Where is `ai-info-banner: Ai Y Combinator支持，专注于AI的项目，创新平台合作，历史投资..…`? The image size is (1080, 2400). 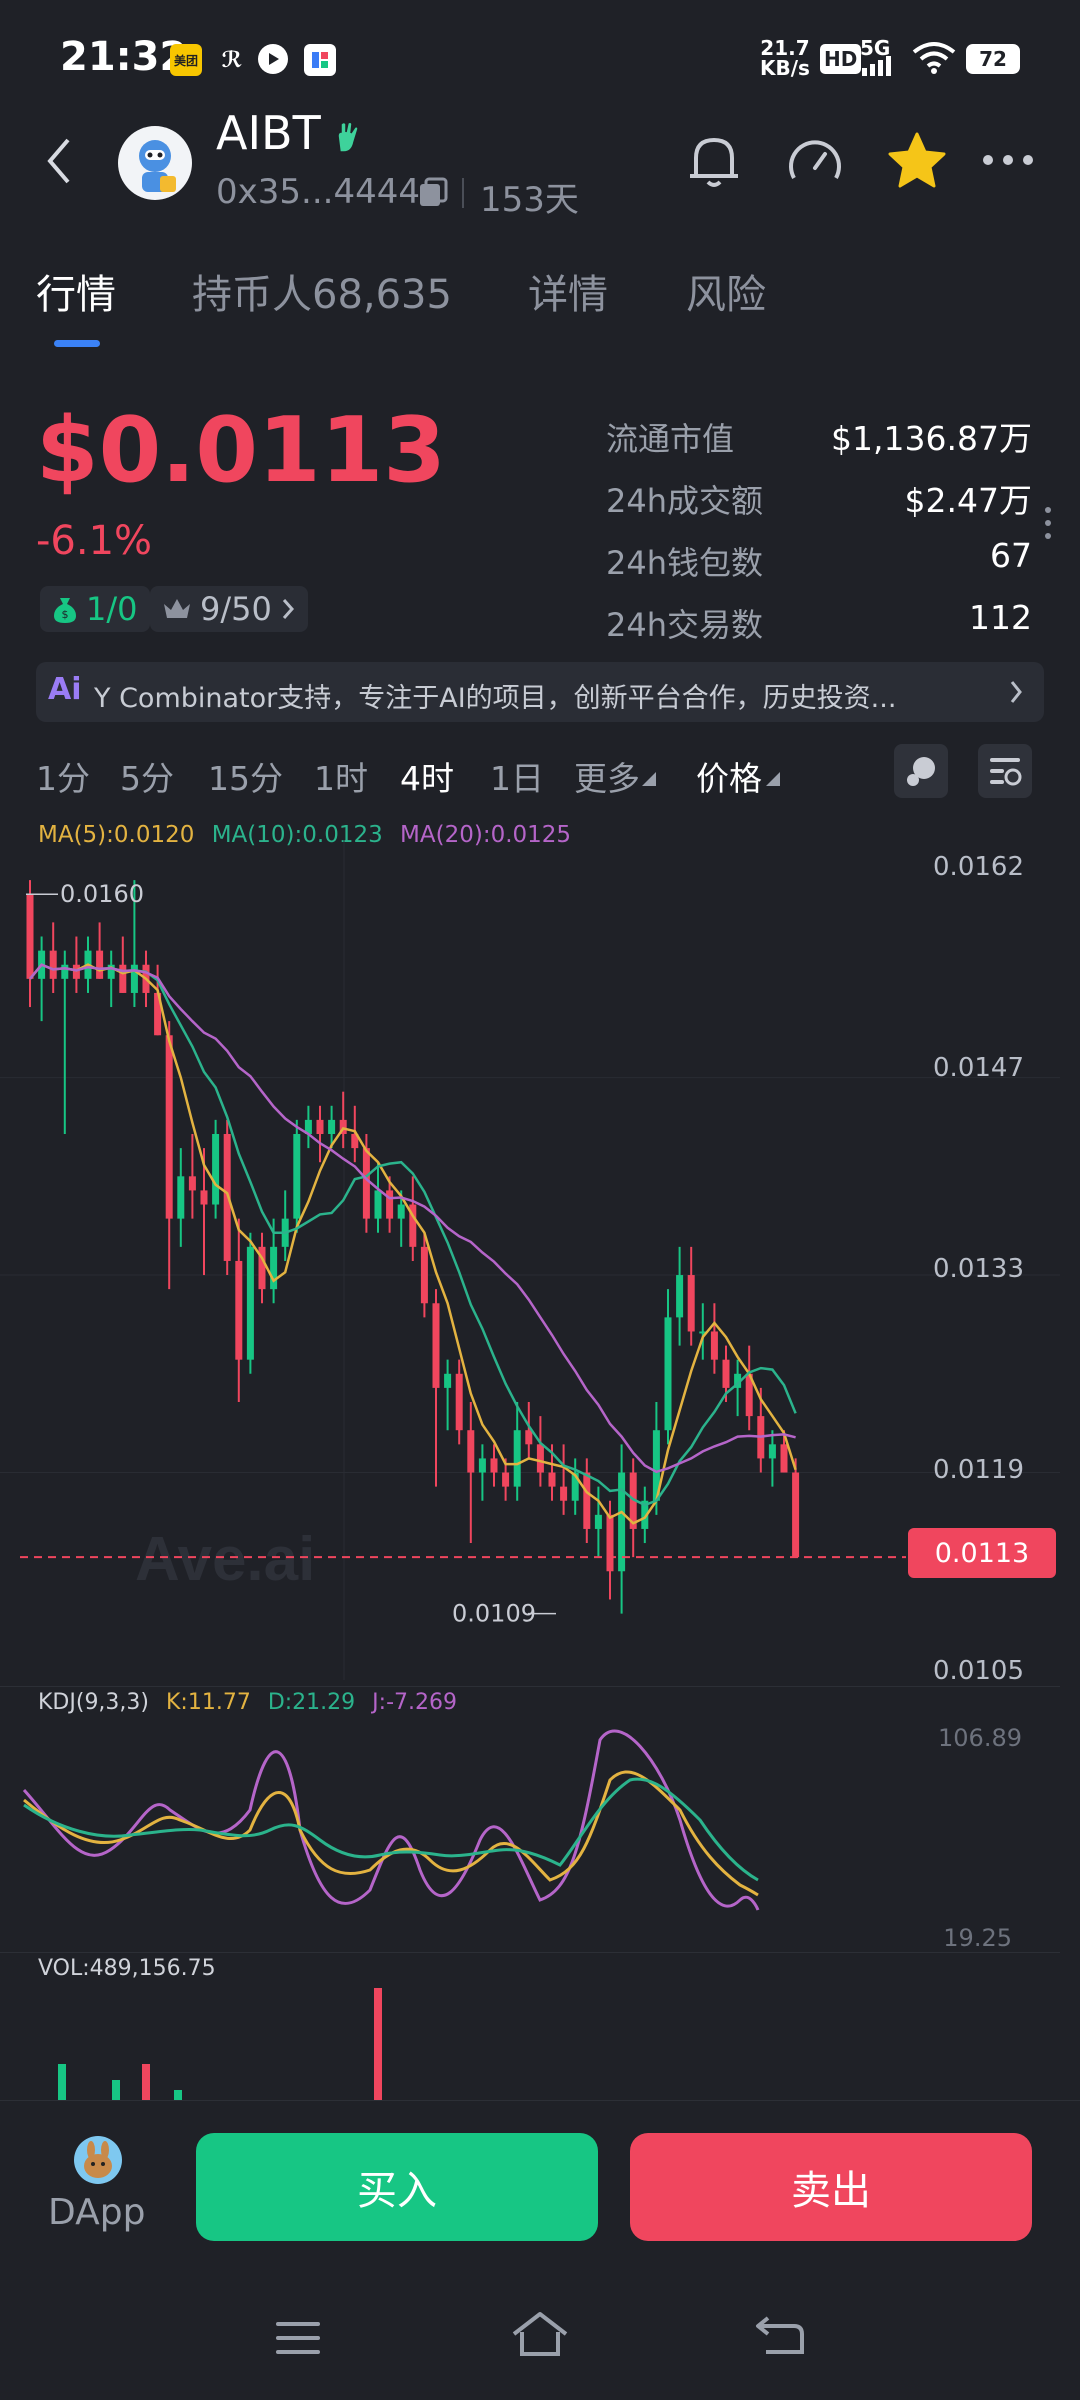
ai-info-banner: Ai Y Combinator支持，专注于AI的项目，创新平台合作，历史投资..… is located at coordinates (540, 692).